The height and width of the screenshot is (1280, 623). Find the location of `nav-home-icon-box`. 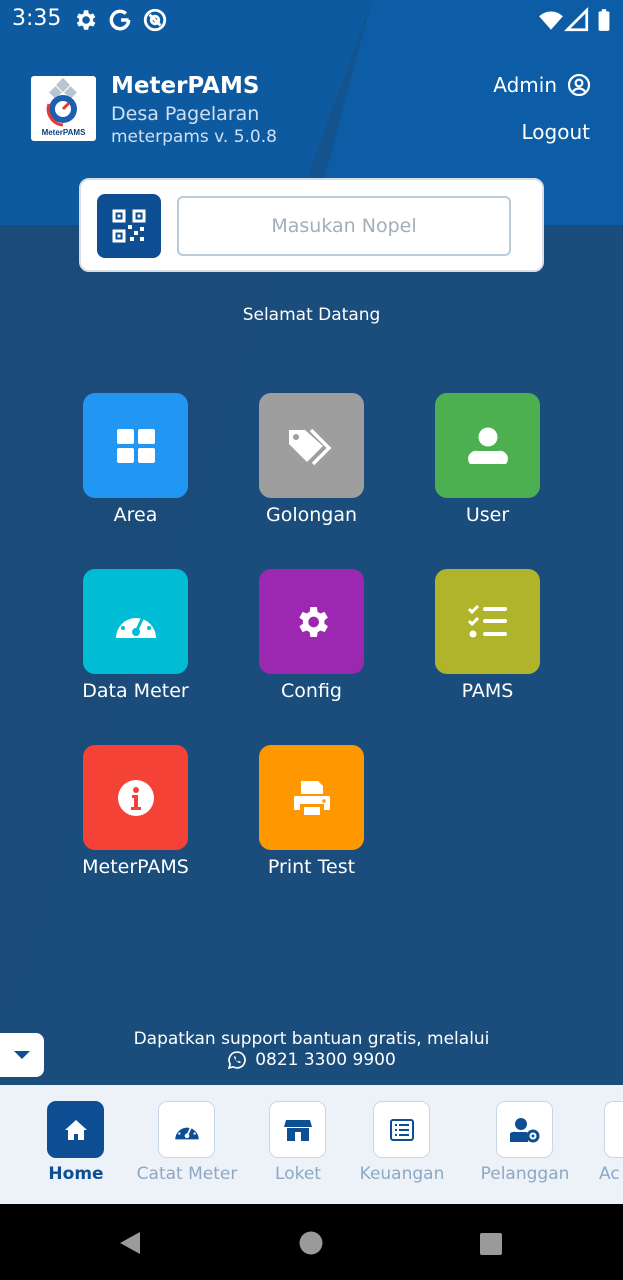

nav-home-icon-box is located at coordinates (75, 1129).